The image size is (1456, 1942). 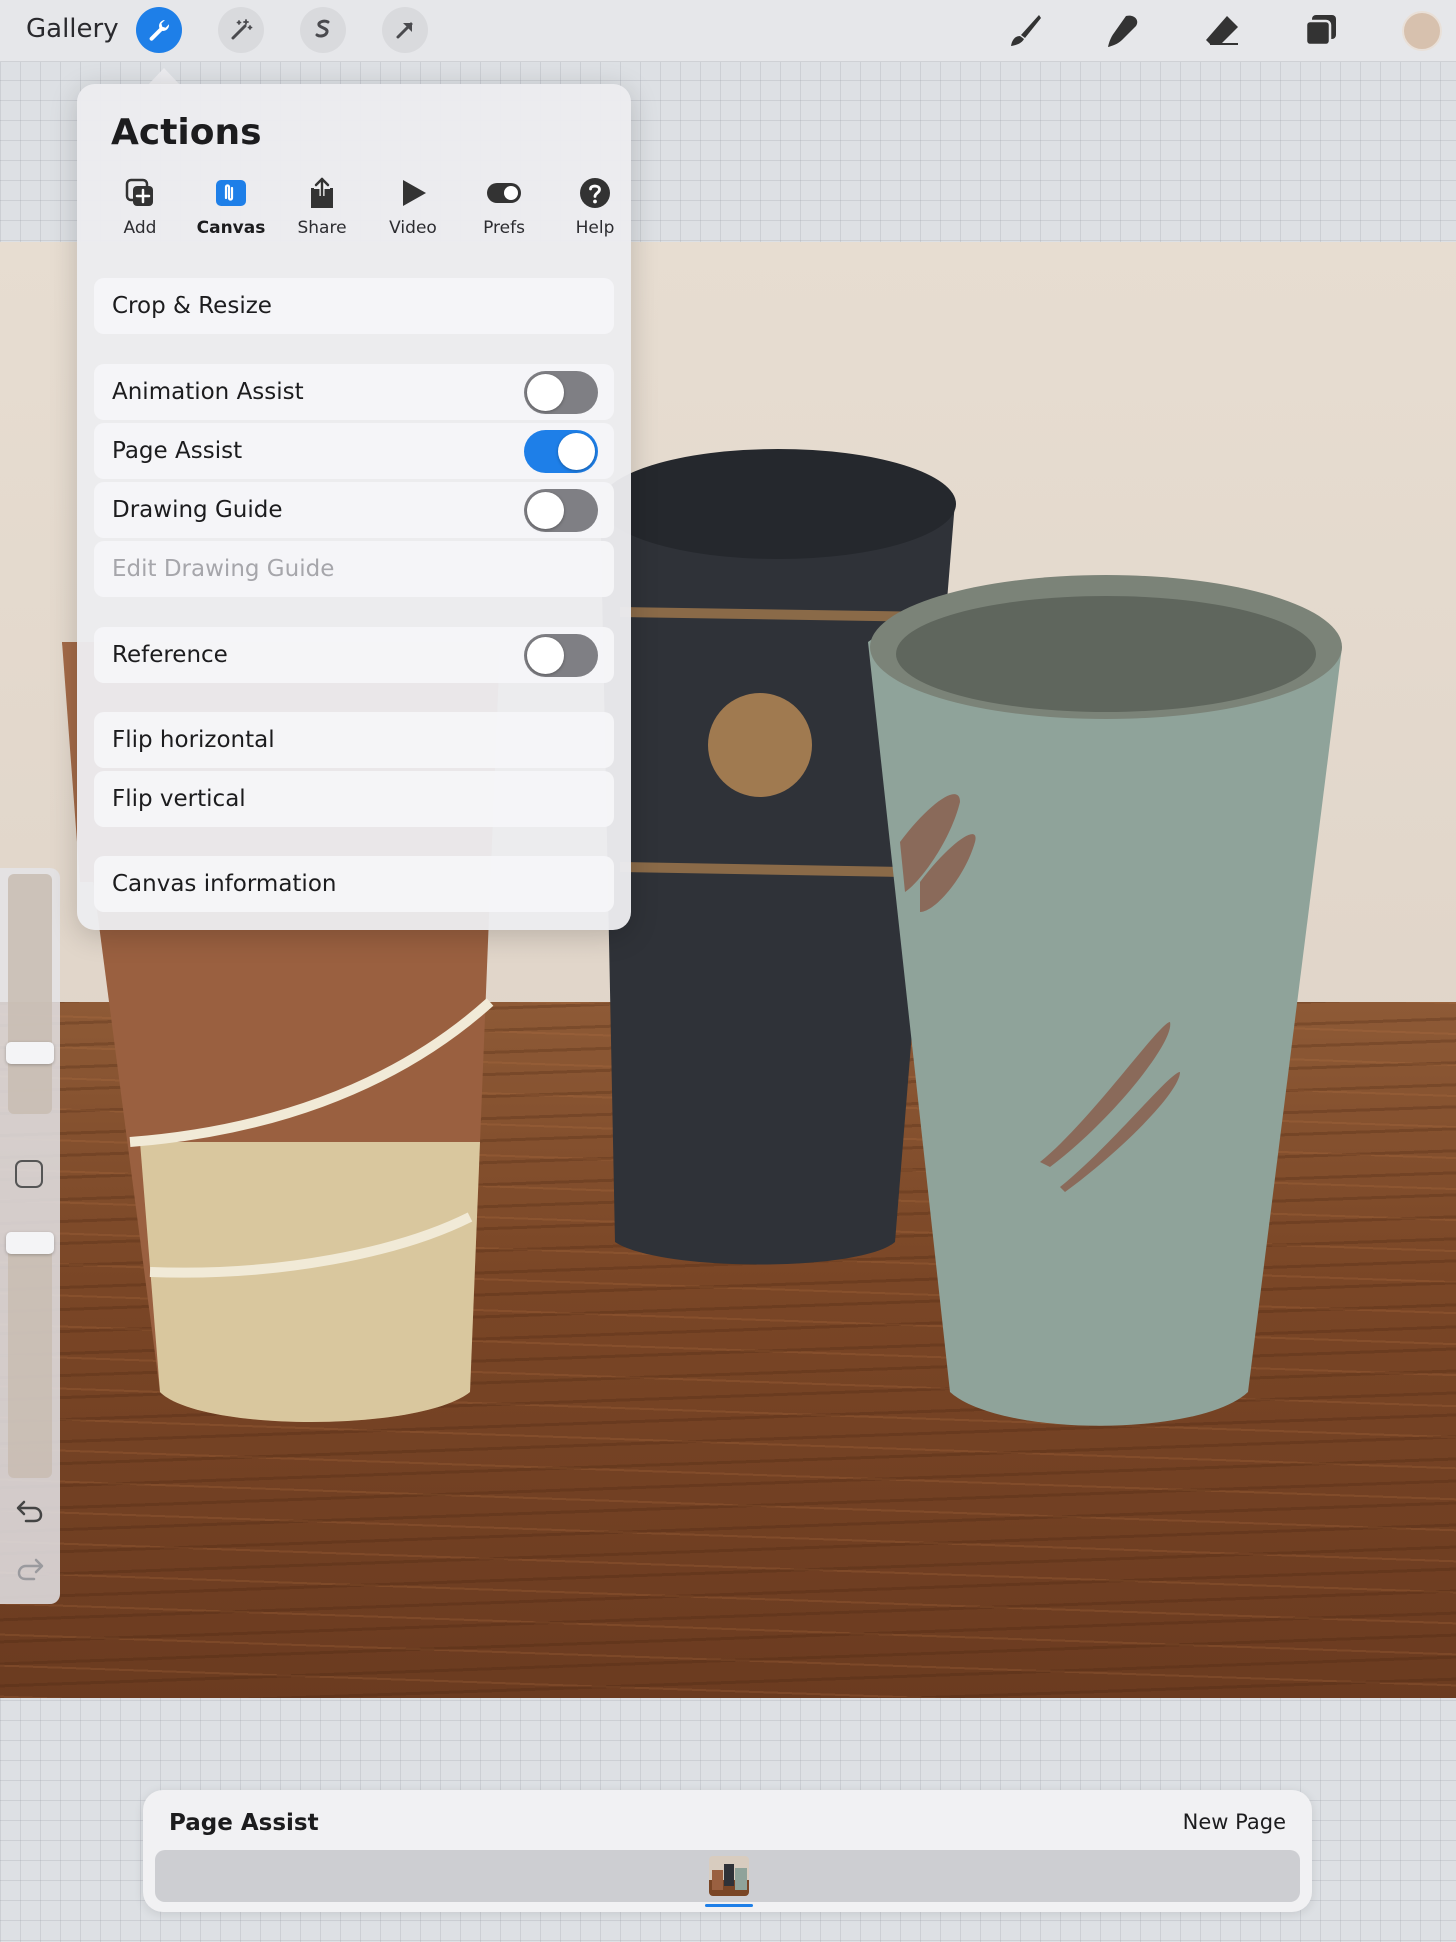 I want to click on selected-page-indicator, so click(x=729, y=1905).